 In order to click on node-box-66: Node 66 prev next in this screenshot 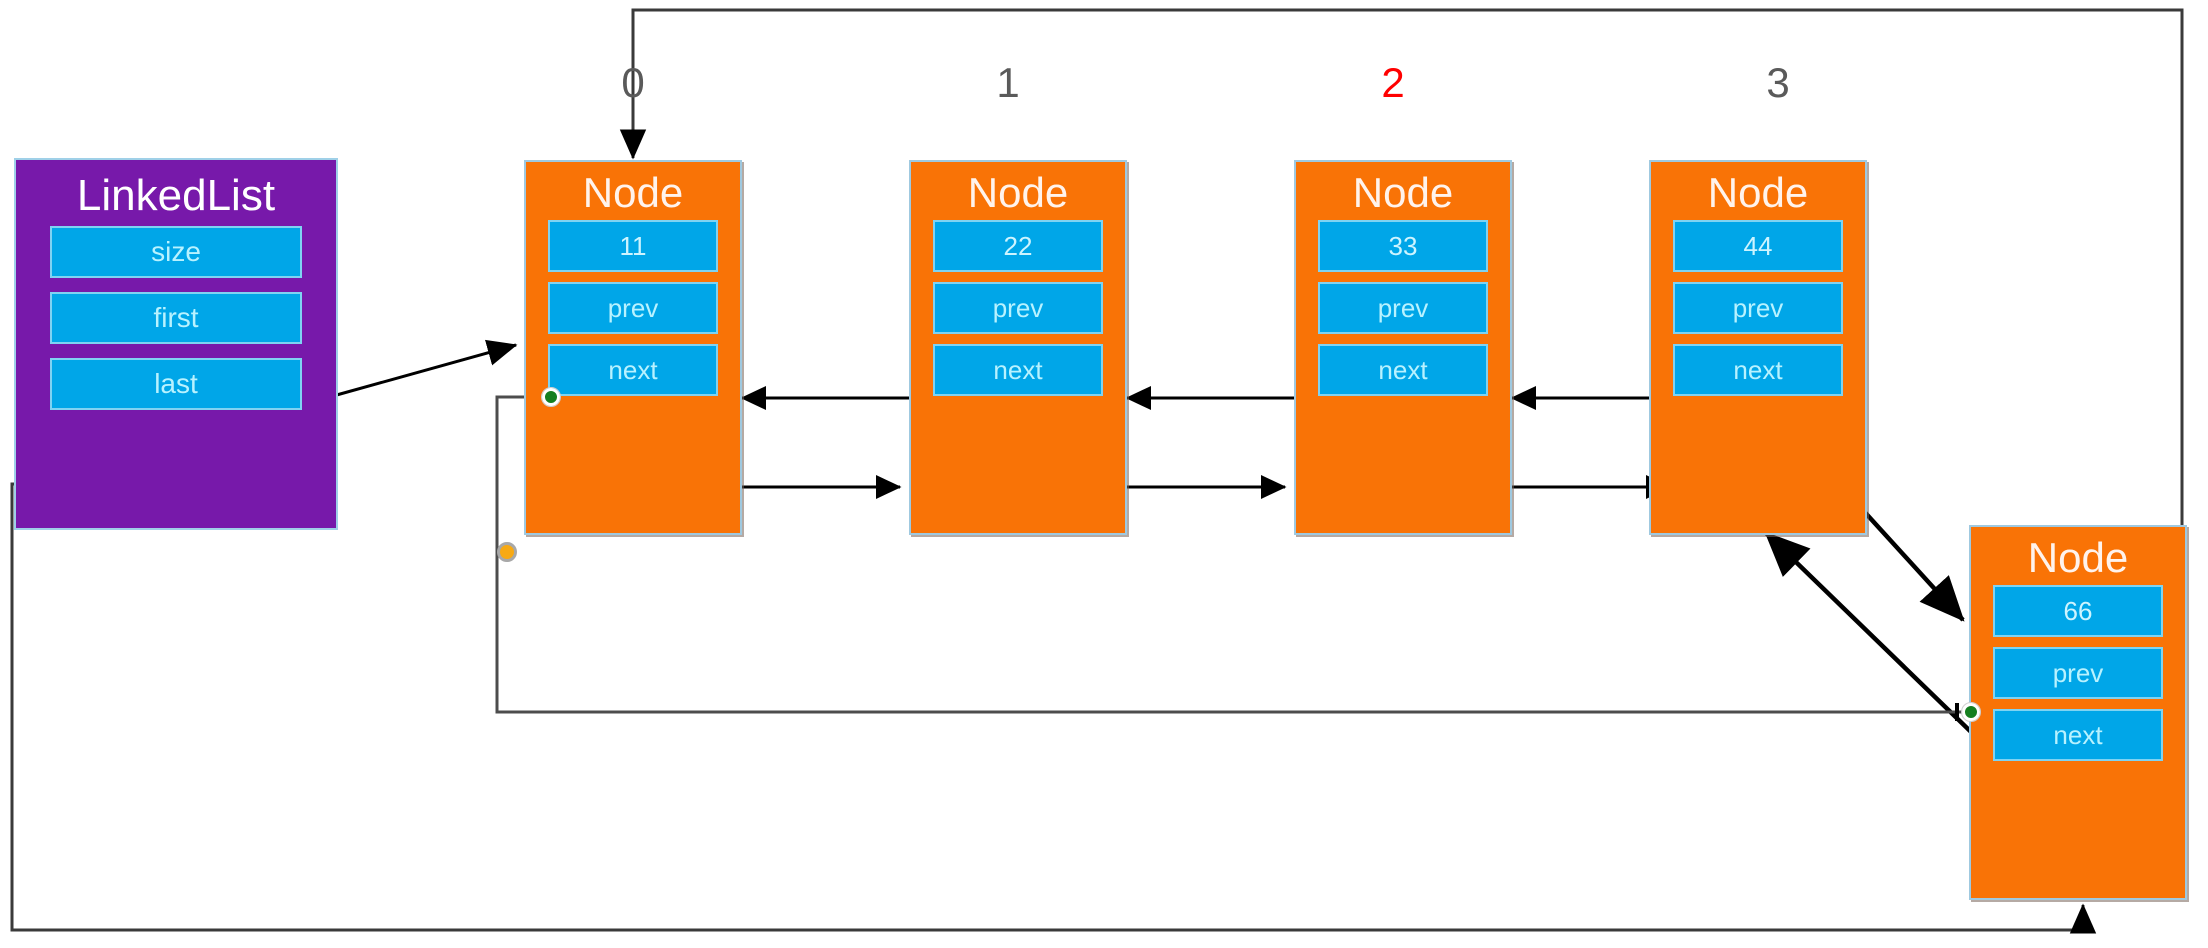, I will do `click(2078, 712)`.